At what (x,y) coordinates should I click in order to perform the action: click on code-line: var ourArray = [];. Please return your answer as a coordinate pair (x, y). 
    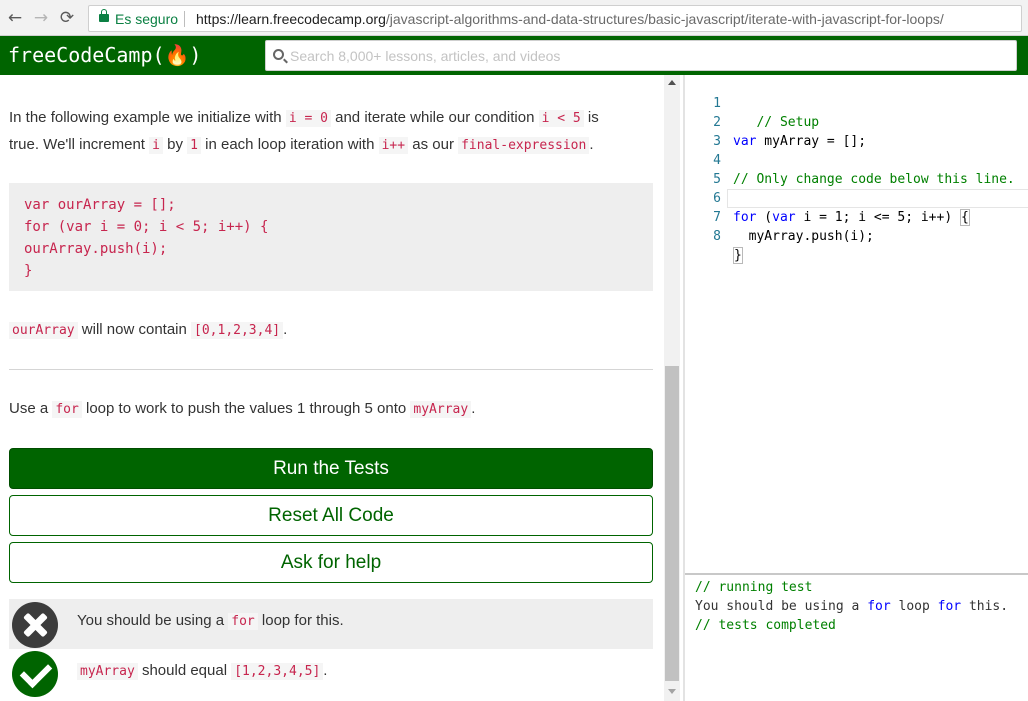
    Looking at the image, I should click on (100, 205).